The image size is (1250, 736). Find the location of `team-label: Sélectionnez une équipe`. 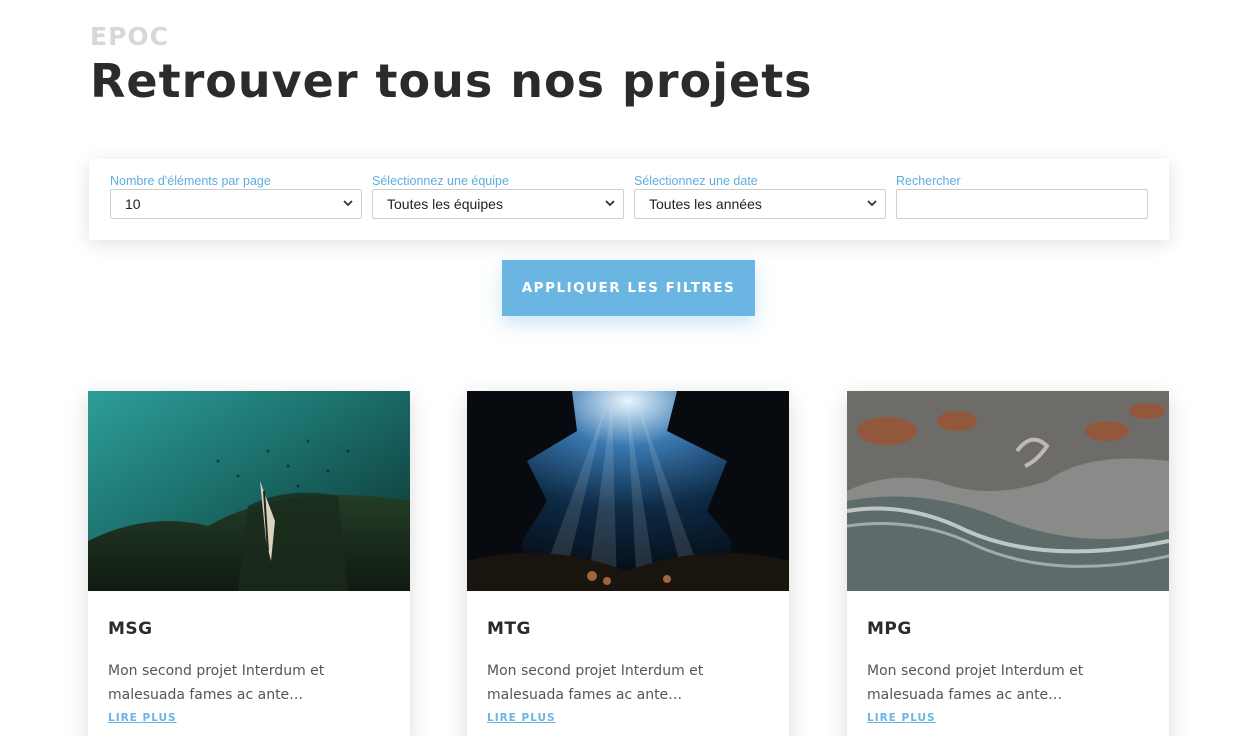

team-label: Sélectionnez une équipe is located at coordinates (440, 181).